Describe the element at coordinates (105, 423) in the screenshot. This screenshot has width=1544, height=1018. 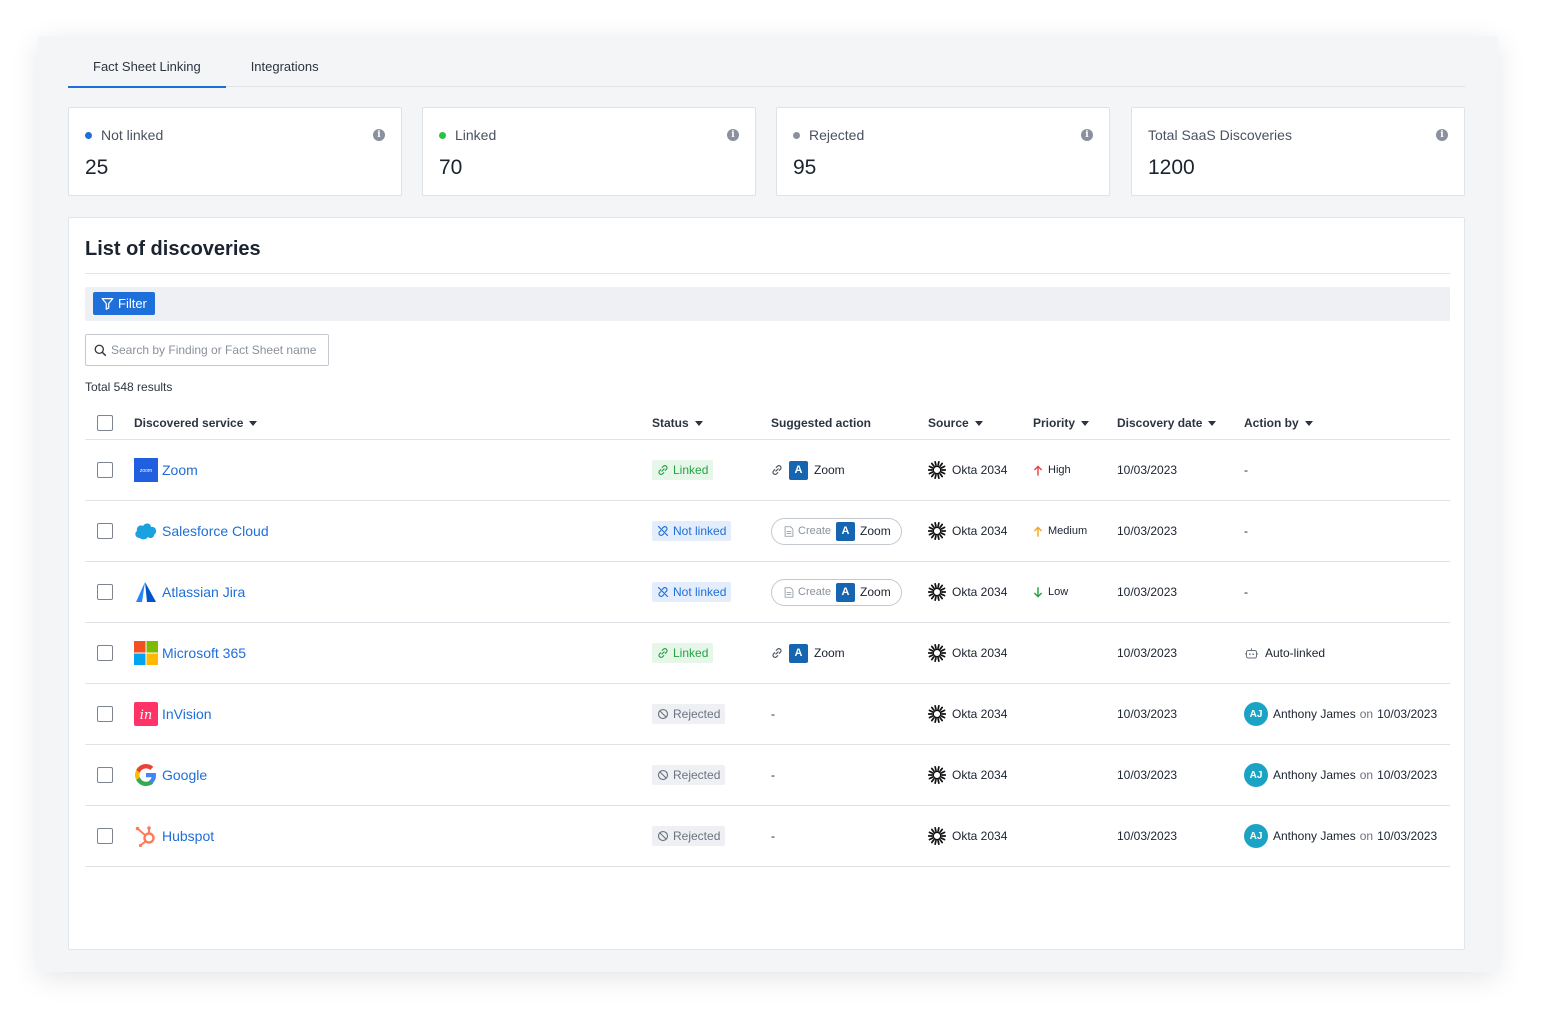
I see `select-all-checkbox` at that location.